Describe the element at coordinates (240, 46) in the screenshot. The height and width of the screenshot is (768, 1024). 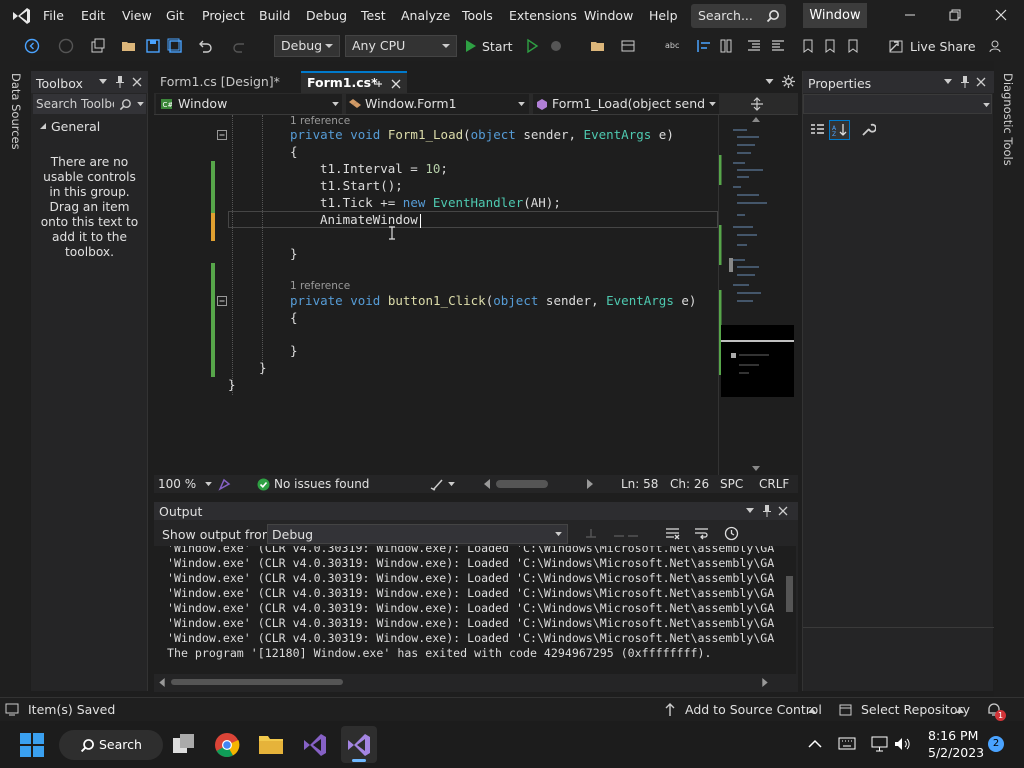
I see `redo-icon` at that location.